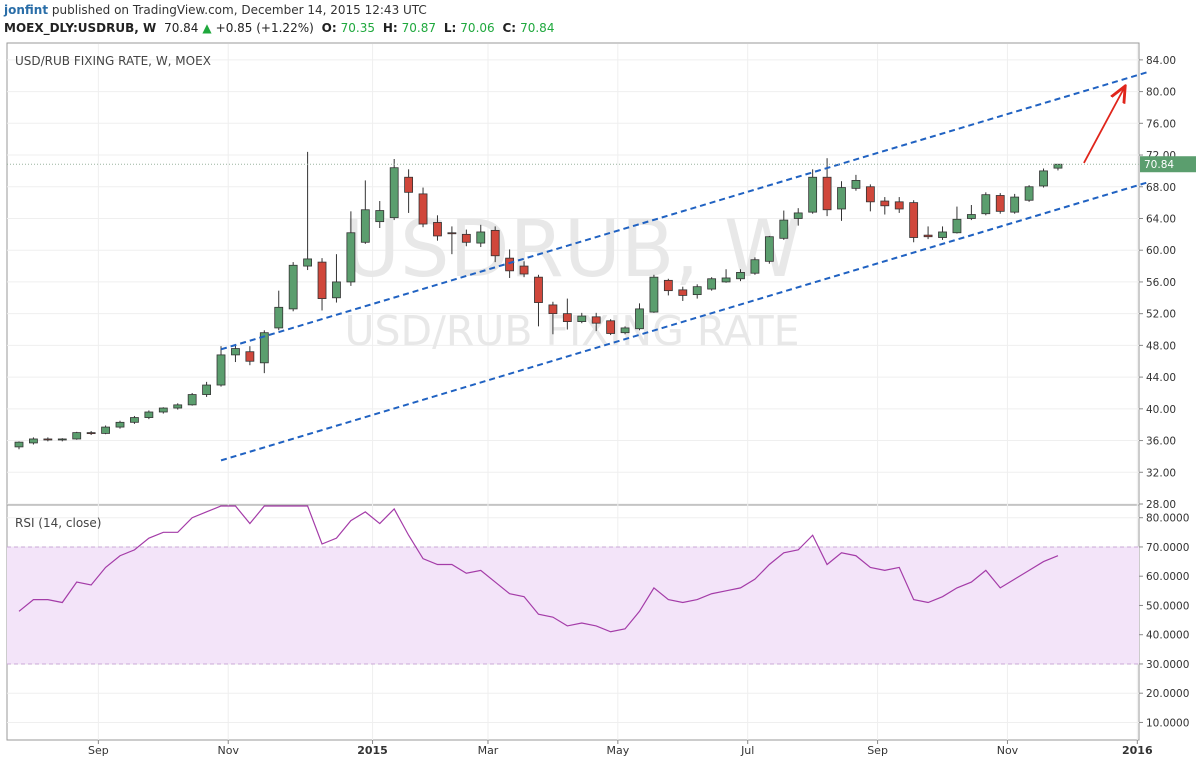  Describe the element at coordinates (1161, 251) in the screenshot. I see `price-tick-label: 60.00` at that location.